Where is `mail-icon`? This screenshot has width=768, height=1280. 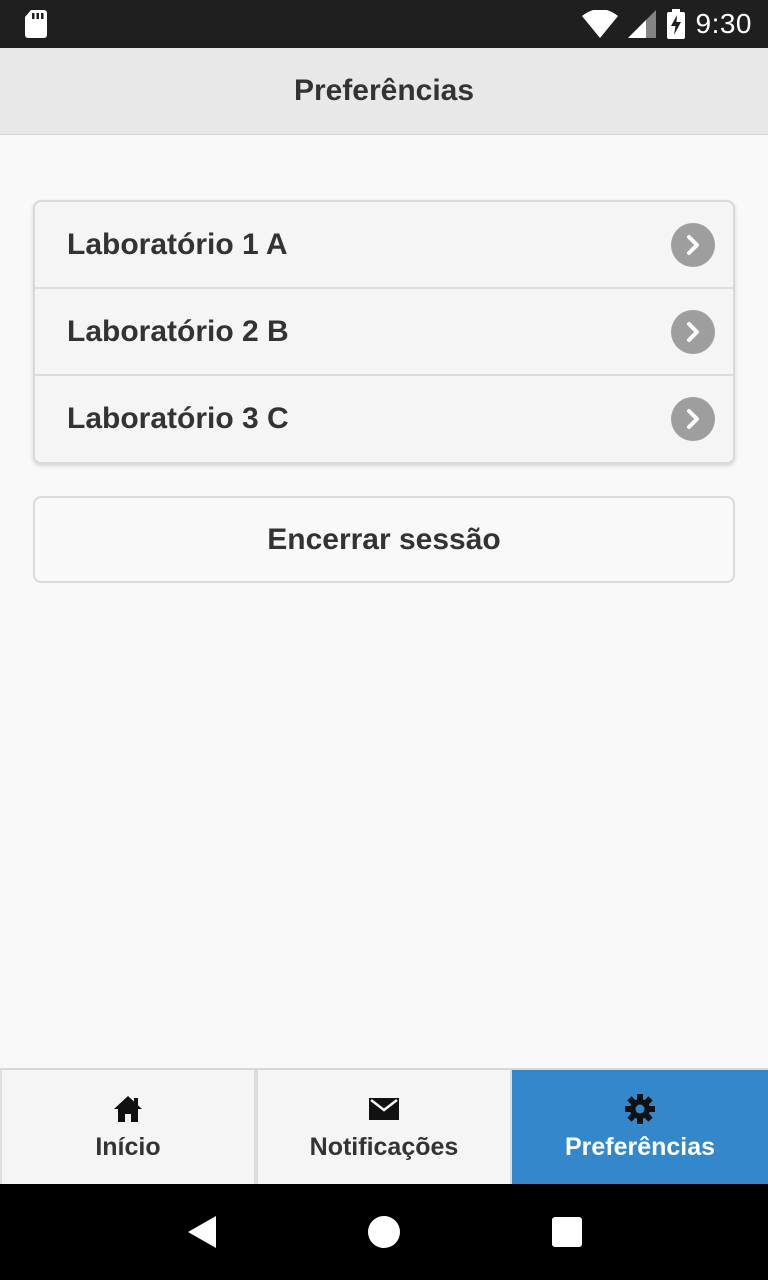 mail-icon is located at coordinates (384, 1109).